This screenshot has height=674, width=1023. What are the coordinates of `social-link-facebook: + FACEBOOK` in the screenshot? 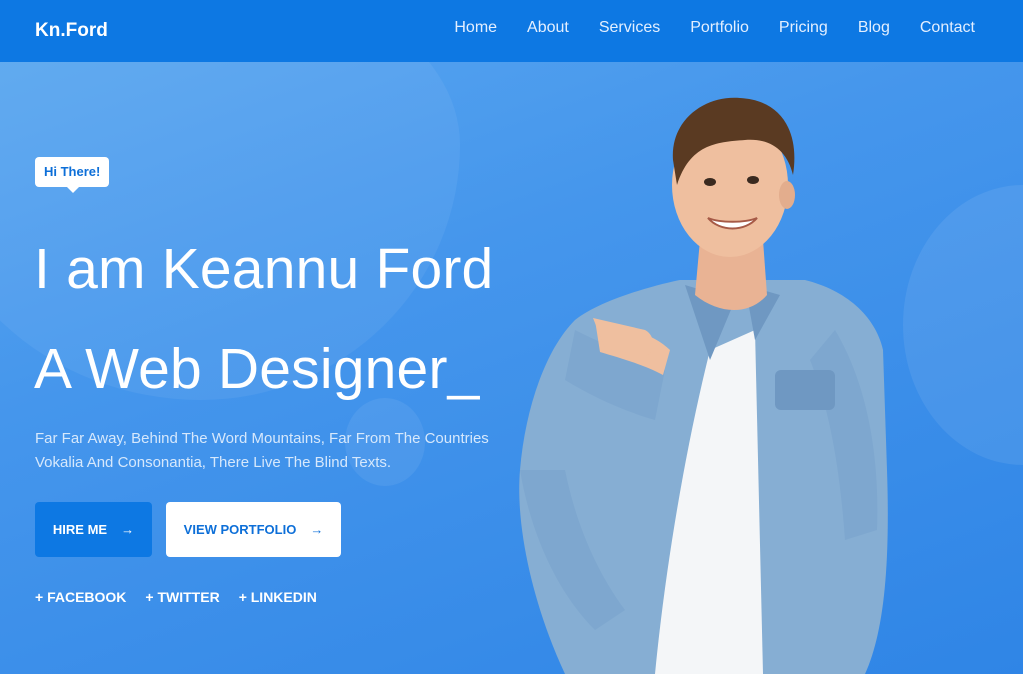 It's located at (80, 597).